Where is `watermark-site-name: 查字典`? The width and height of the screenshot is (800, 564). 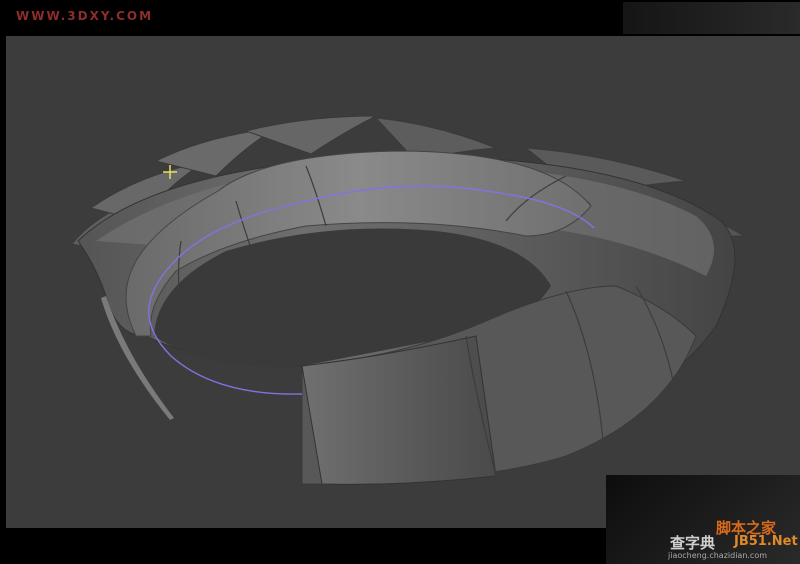
watermark-site-name: 查字典 is located at coordinates (693, 543).